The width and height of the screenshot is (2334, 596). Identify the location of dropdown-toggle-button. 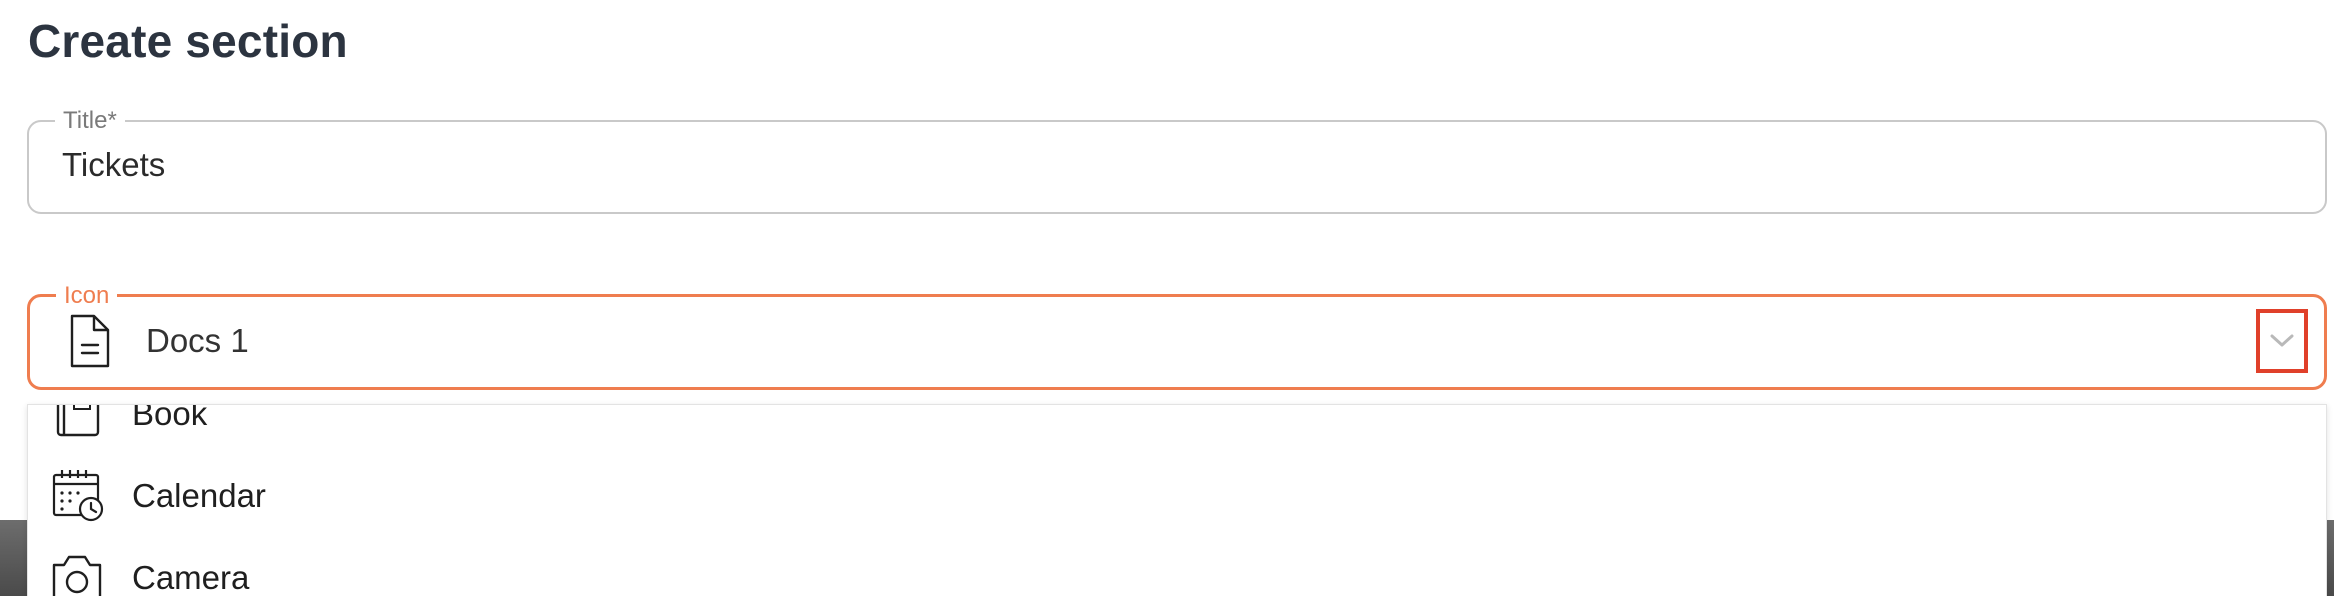
(2282, 341).